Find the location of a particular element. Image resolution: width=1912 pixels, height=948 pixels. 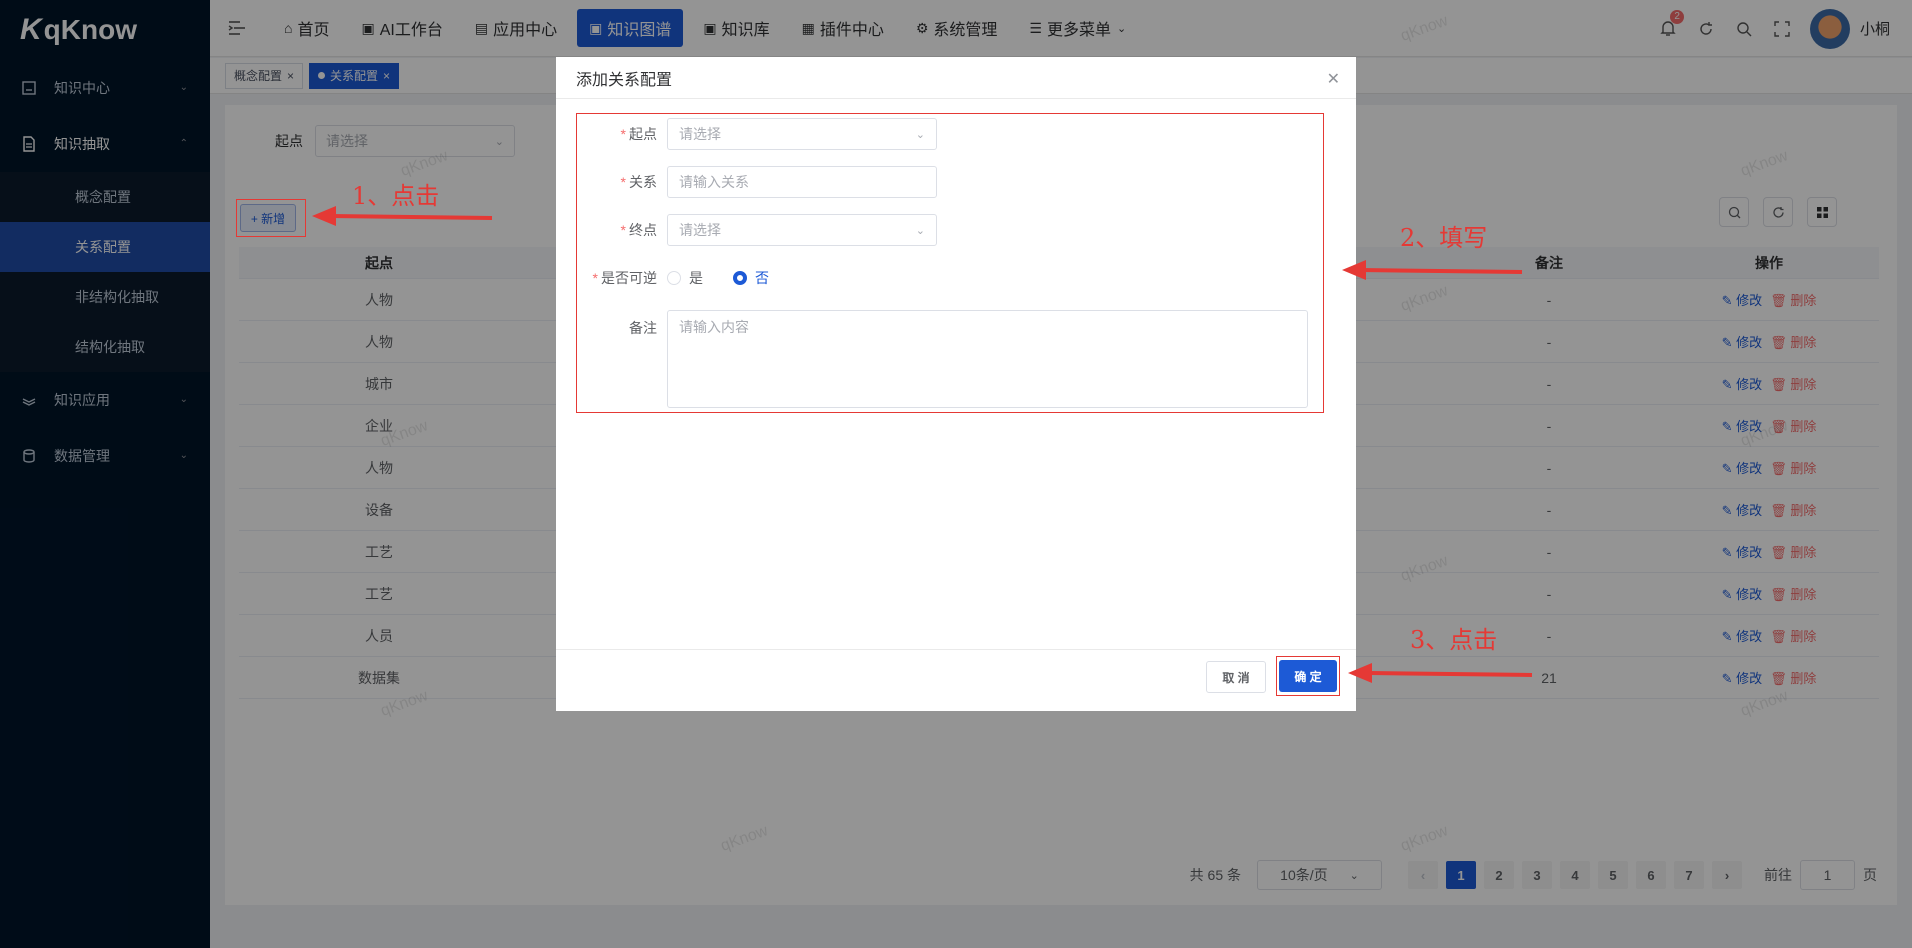

confirm-highlight-box: 确 定 is located at coordinates (1308, 676).